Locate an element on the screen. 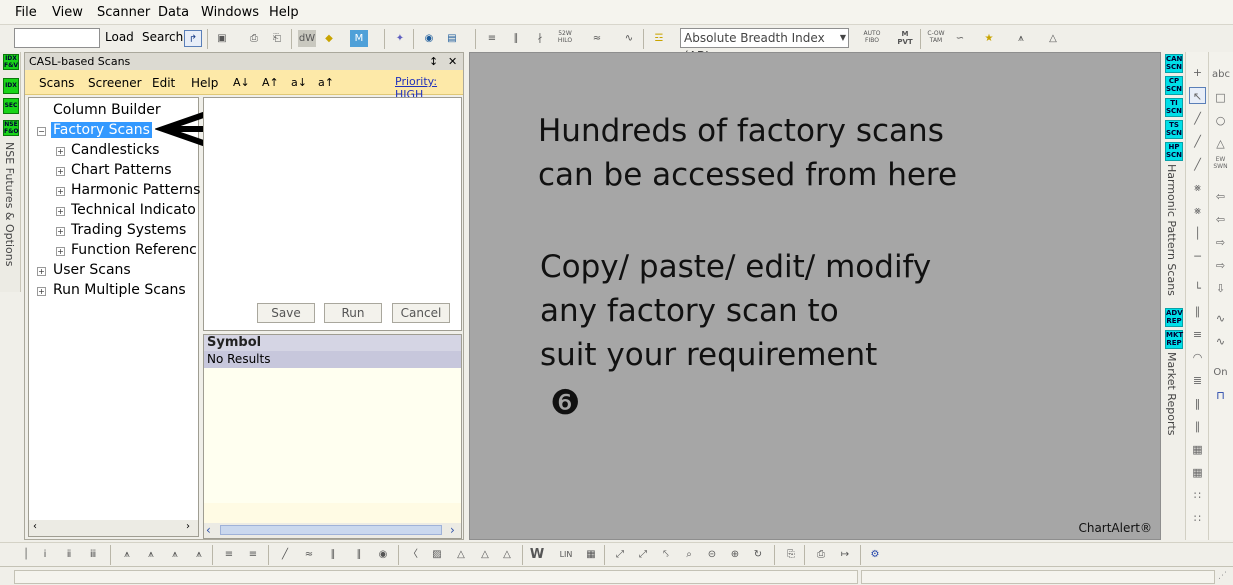 This screenshot has height=585, width=1233. scan-pointer-icon: ↱ is located at coordinates (193, 38).